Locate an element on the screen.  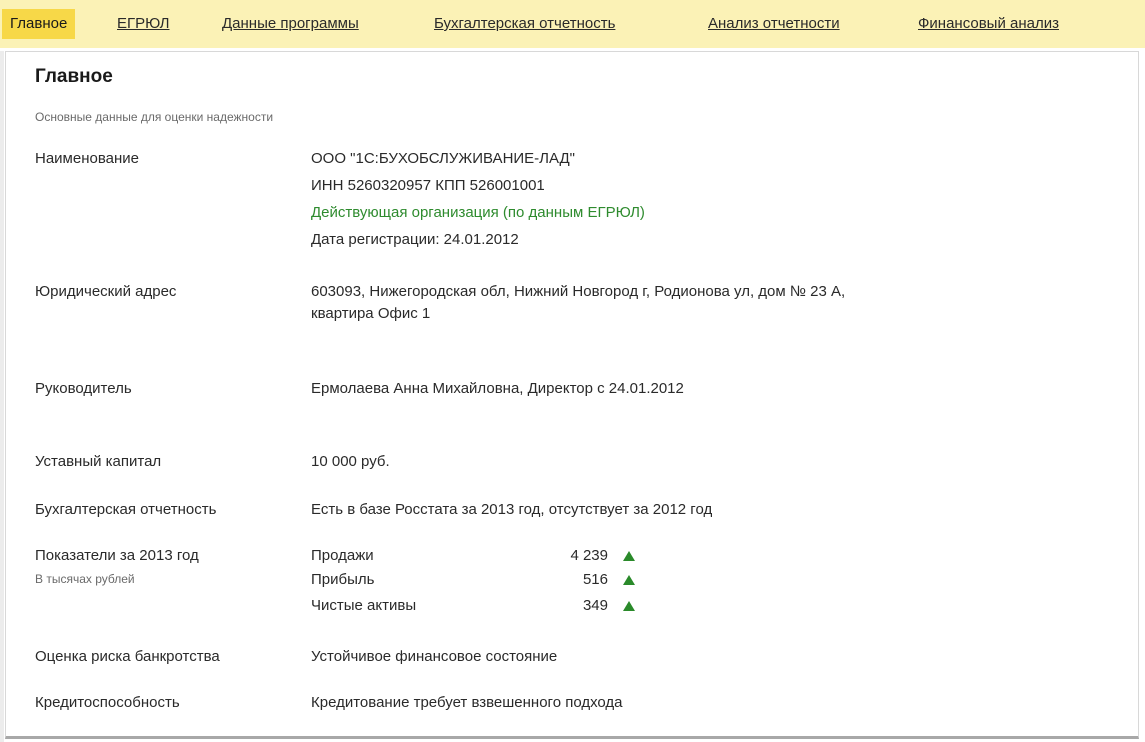
reporting-label: Бухгалтерская отчетность is located at coordinates (126, 509).